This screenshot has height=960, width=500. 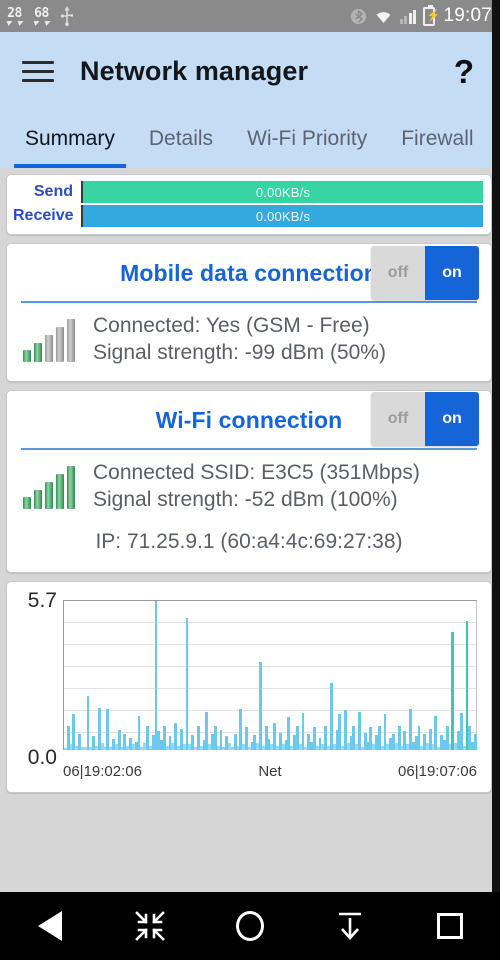 I want to click on tab-summary: Summary, so click(x=70, y=139).